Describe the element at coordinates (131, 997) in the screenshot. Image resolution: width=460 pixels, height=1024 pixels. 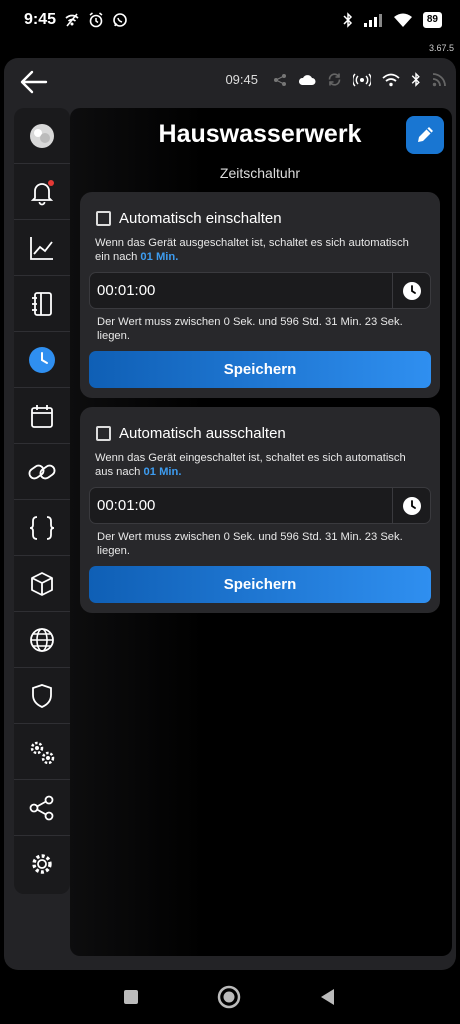
I see `recents-icon` at that location.